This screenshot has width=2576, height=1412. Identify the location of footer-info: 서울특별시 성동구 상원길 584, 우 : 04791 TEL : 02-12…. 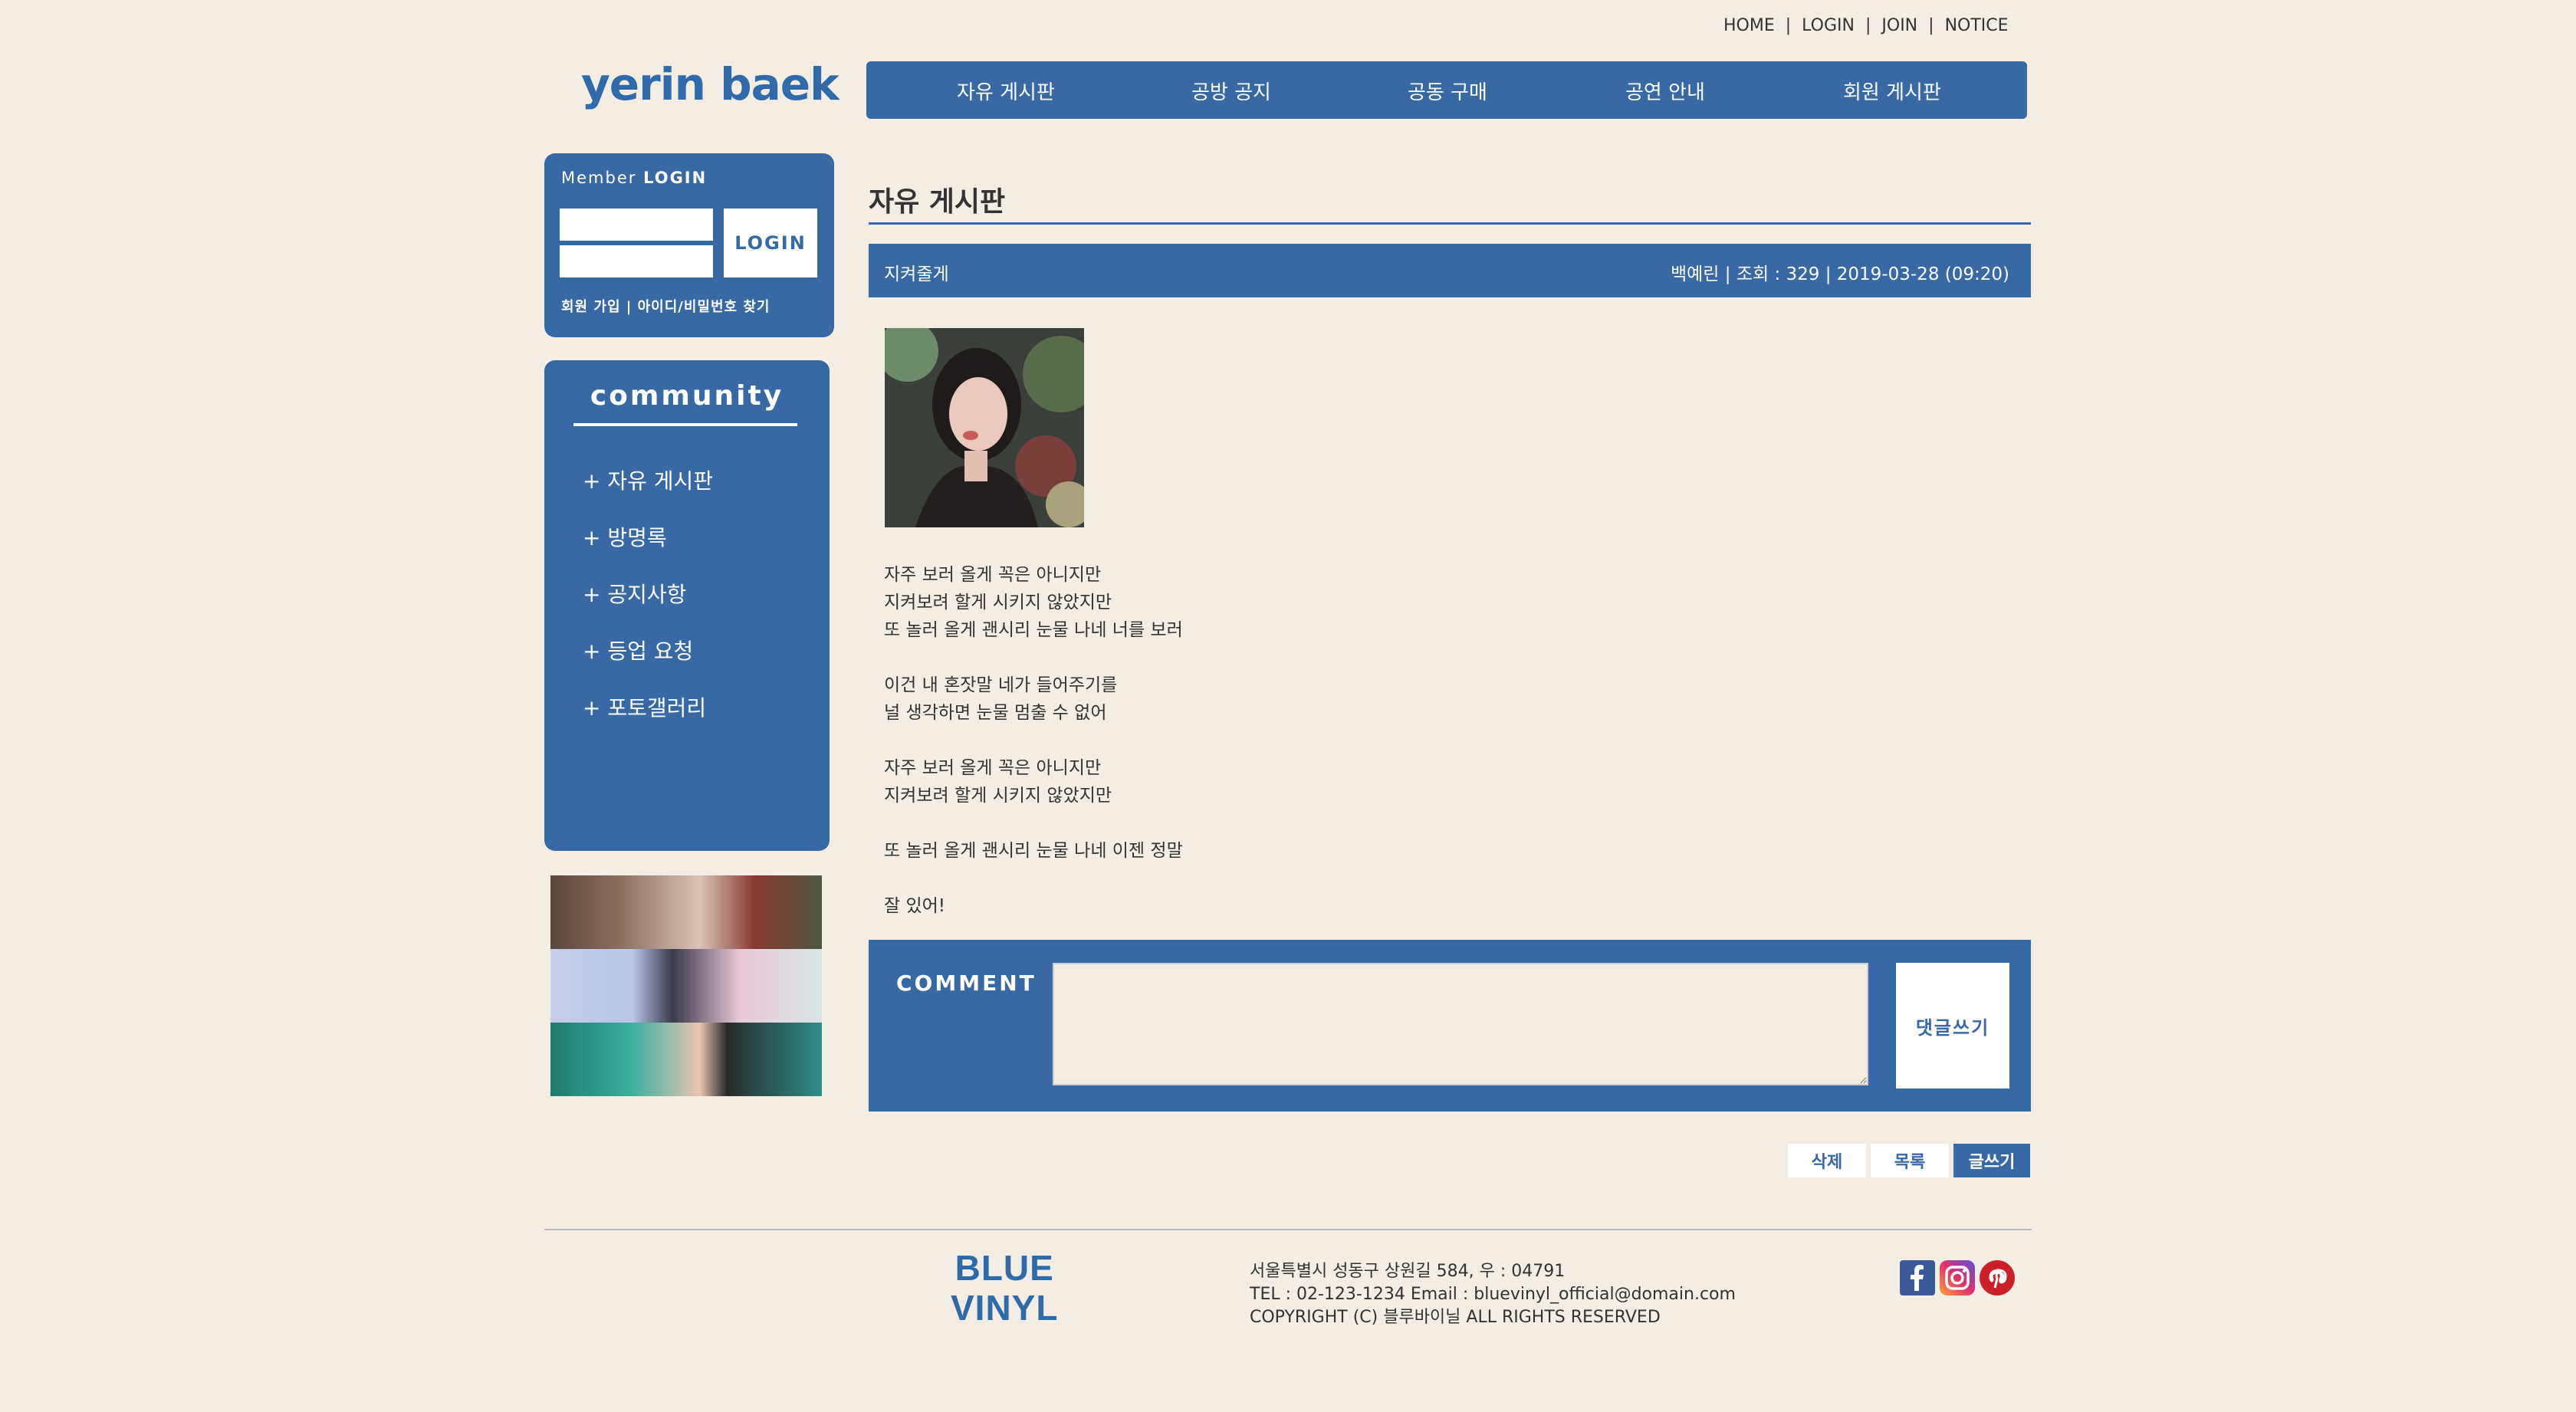
(1493, 1294).